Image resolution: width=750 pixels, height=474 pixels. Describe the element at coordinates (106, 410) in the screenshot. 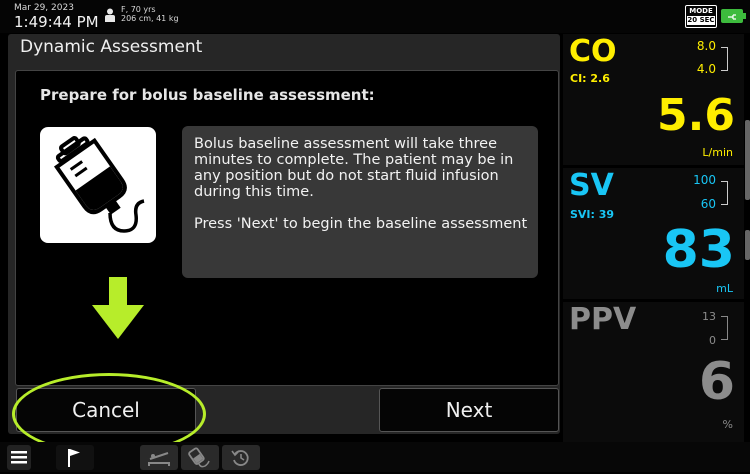

I see `cancel-button: Cancel` at that location.